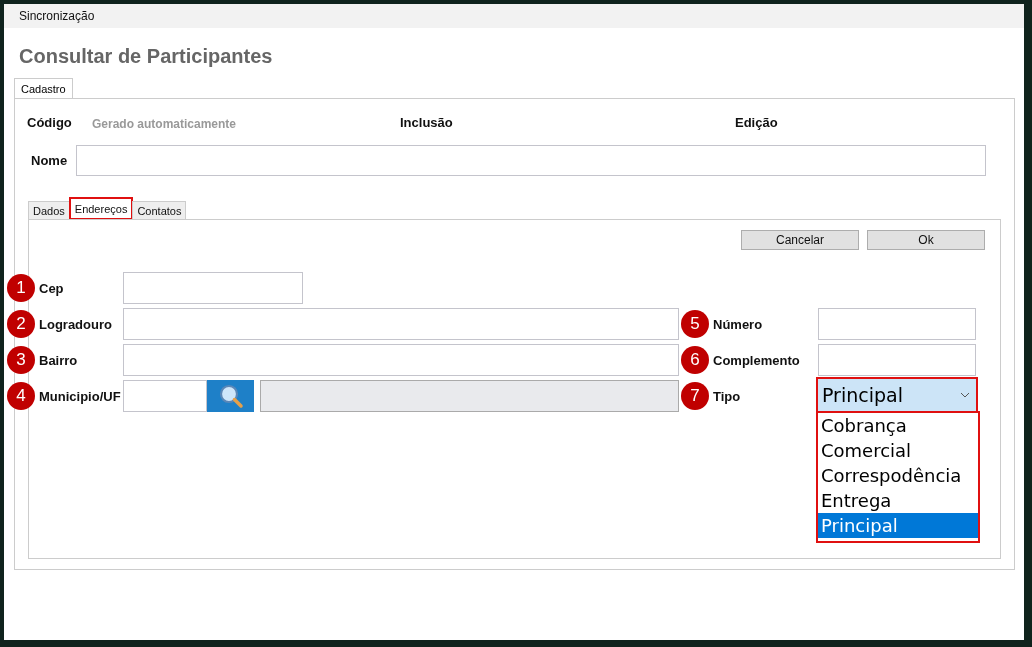 The image size is (1032, 647). What do you see at coordinates (727, 396) in the screenshot?
I see `field-label: Tipo` at bounding box center [727, 396].